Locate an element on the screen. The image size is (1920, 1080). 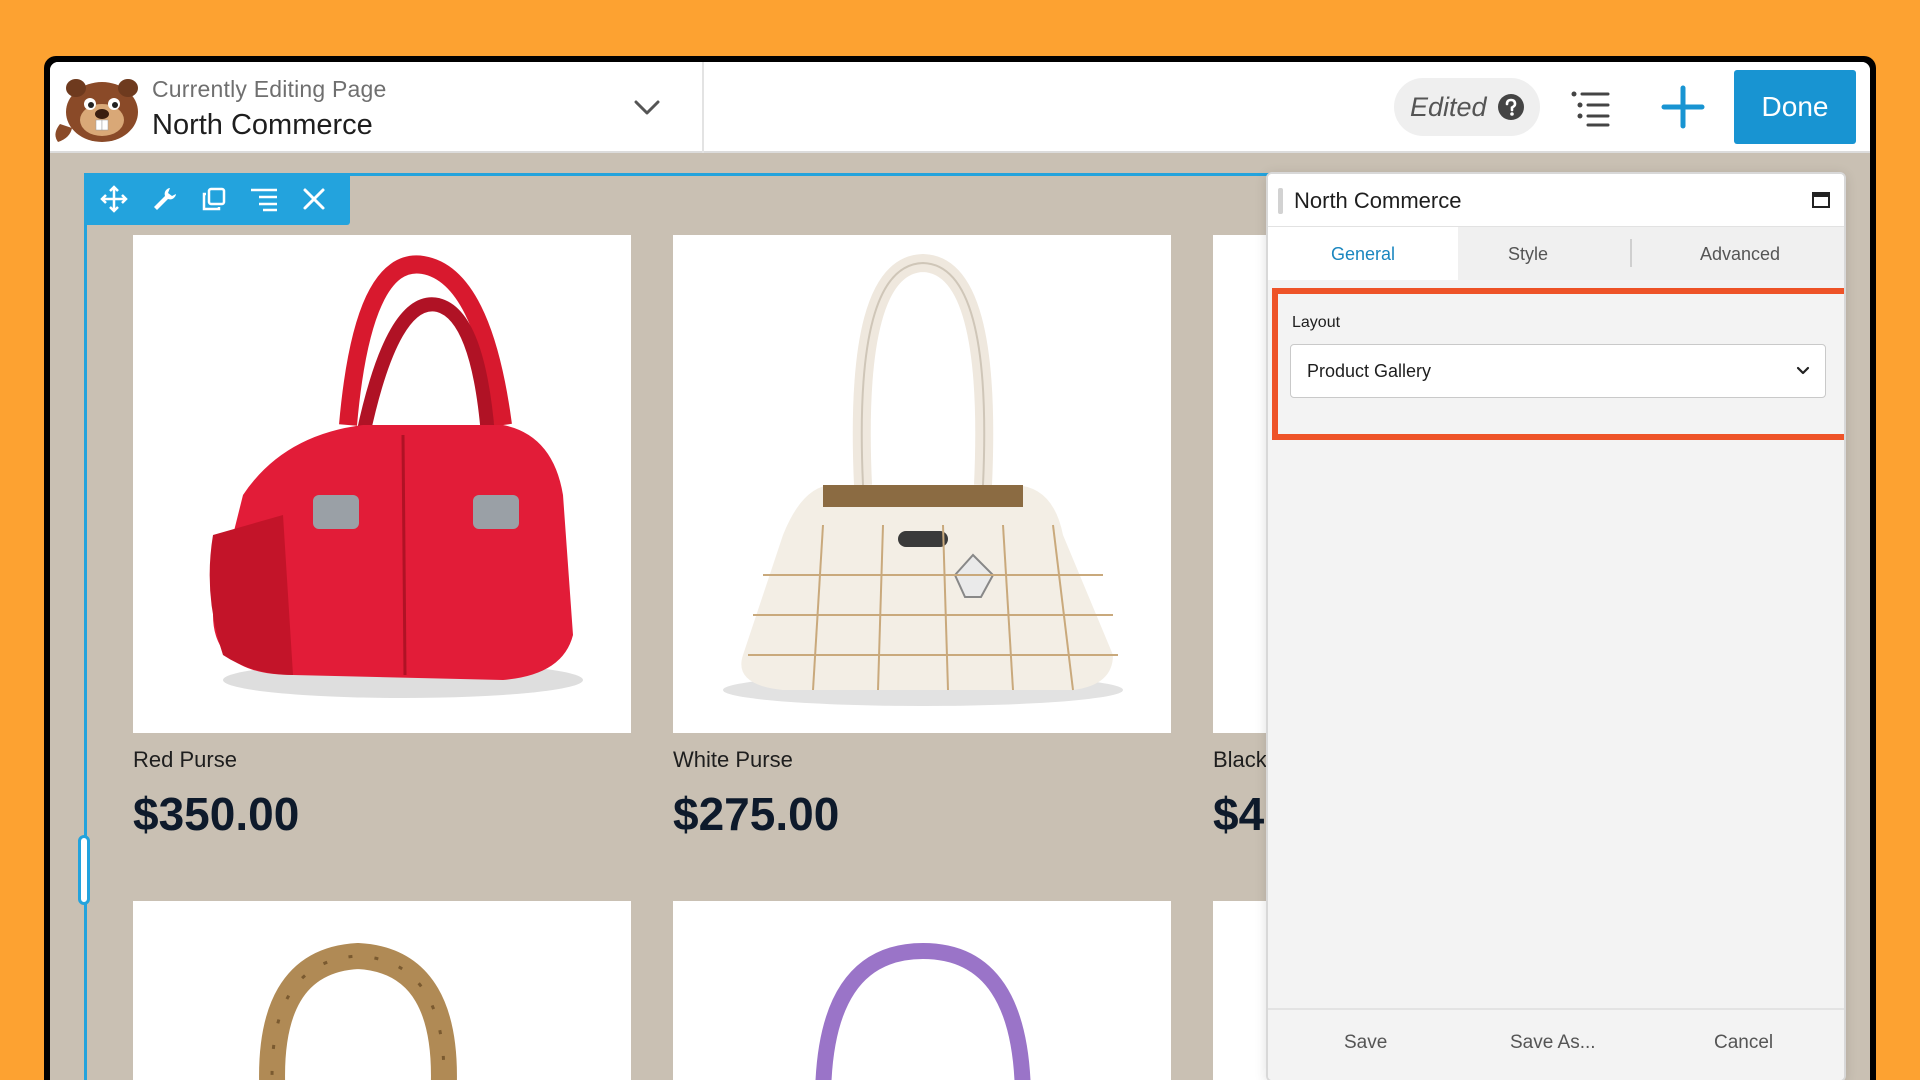
page-title: North Commerce is located at coordinates (262, 125).